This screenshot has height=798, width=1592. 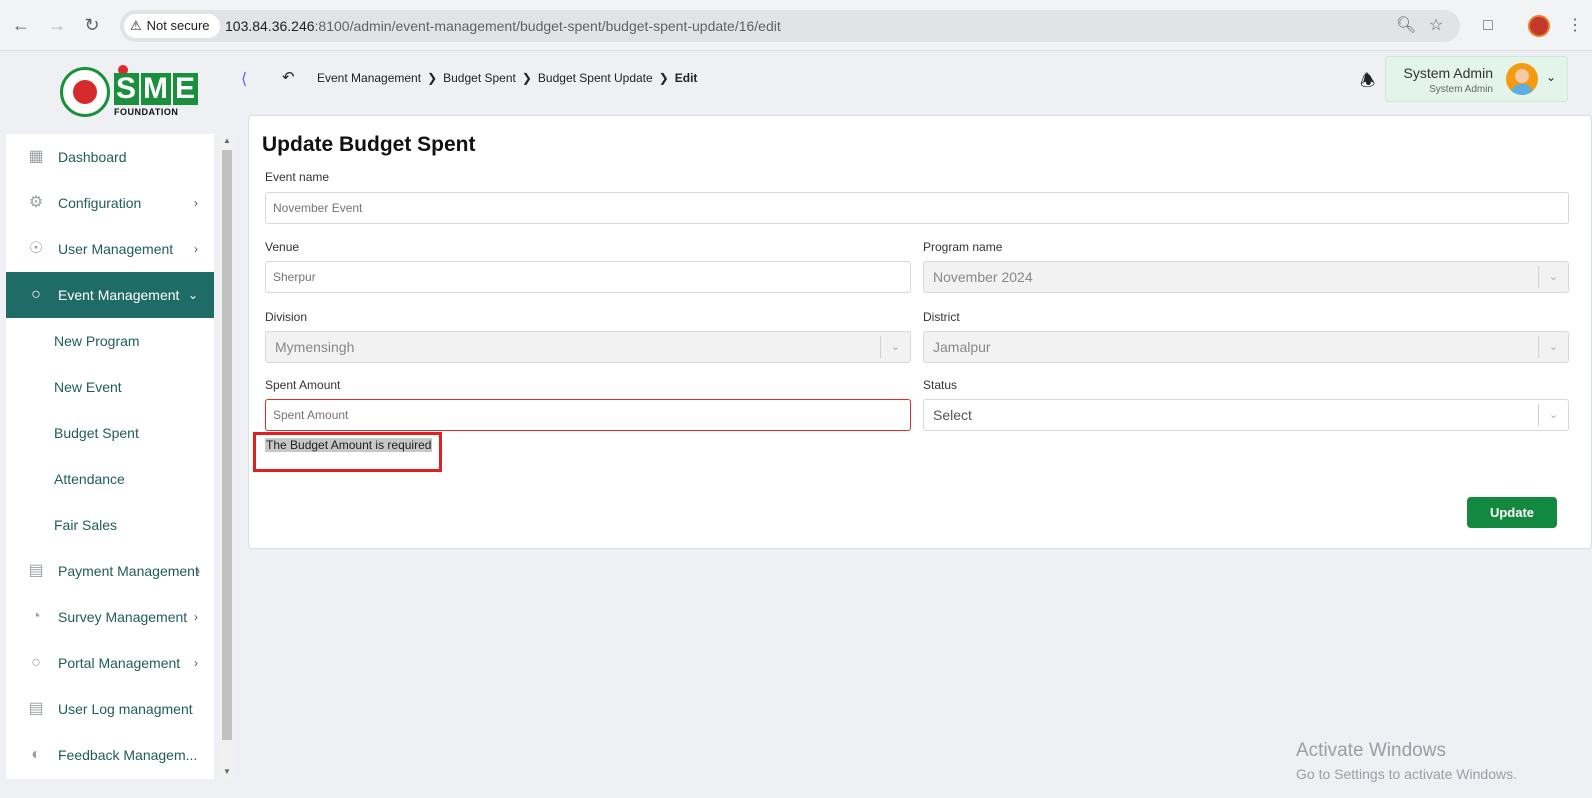 What do you see at coordinates (941, 317) in the screenshot?
I see `district-label: District` at bounding box center [941, 317].